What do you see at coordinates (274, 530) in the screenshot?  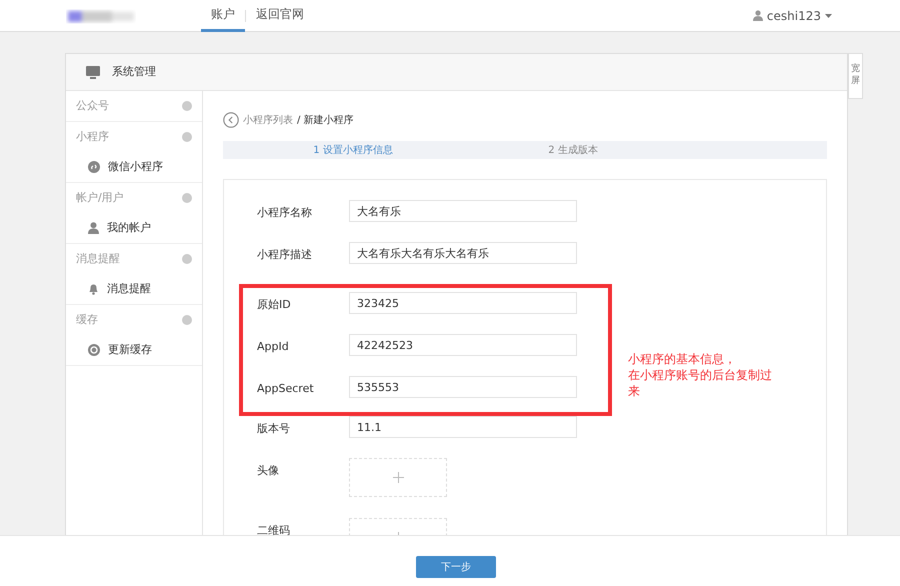 I see `field-label: 二维码` at bounding box center [274, 530].